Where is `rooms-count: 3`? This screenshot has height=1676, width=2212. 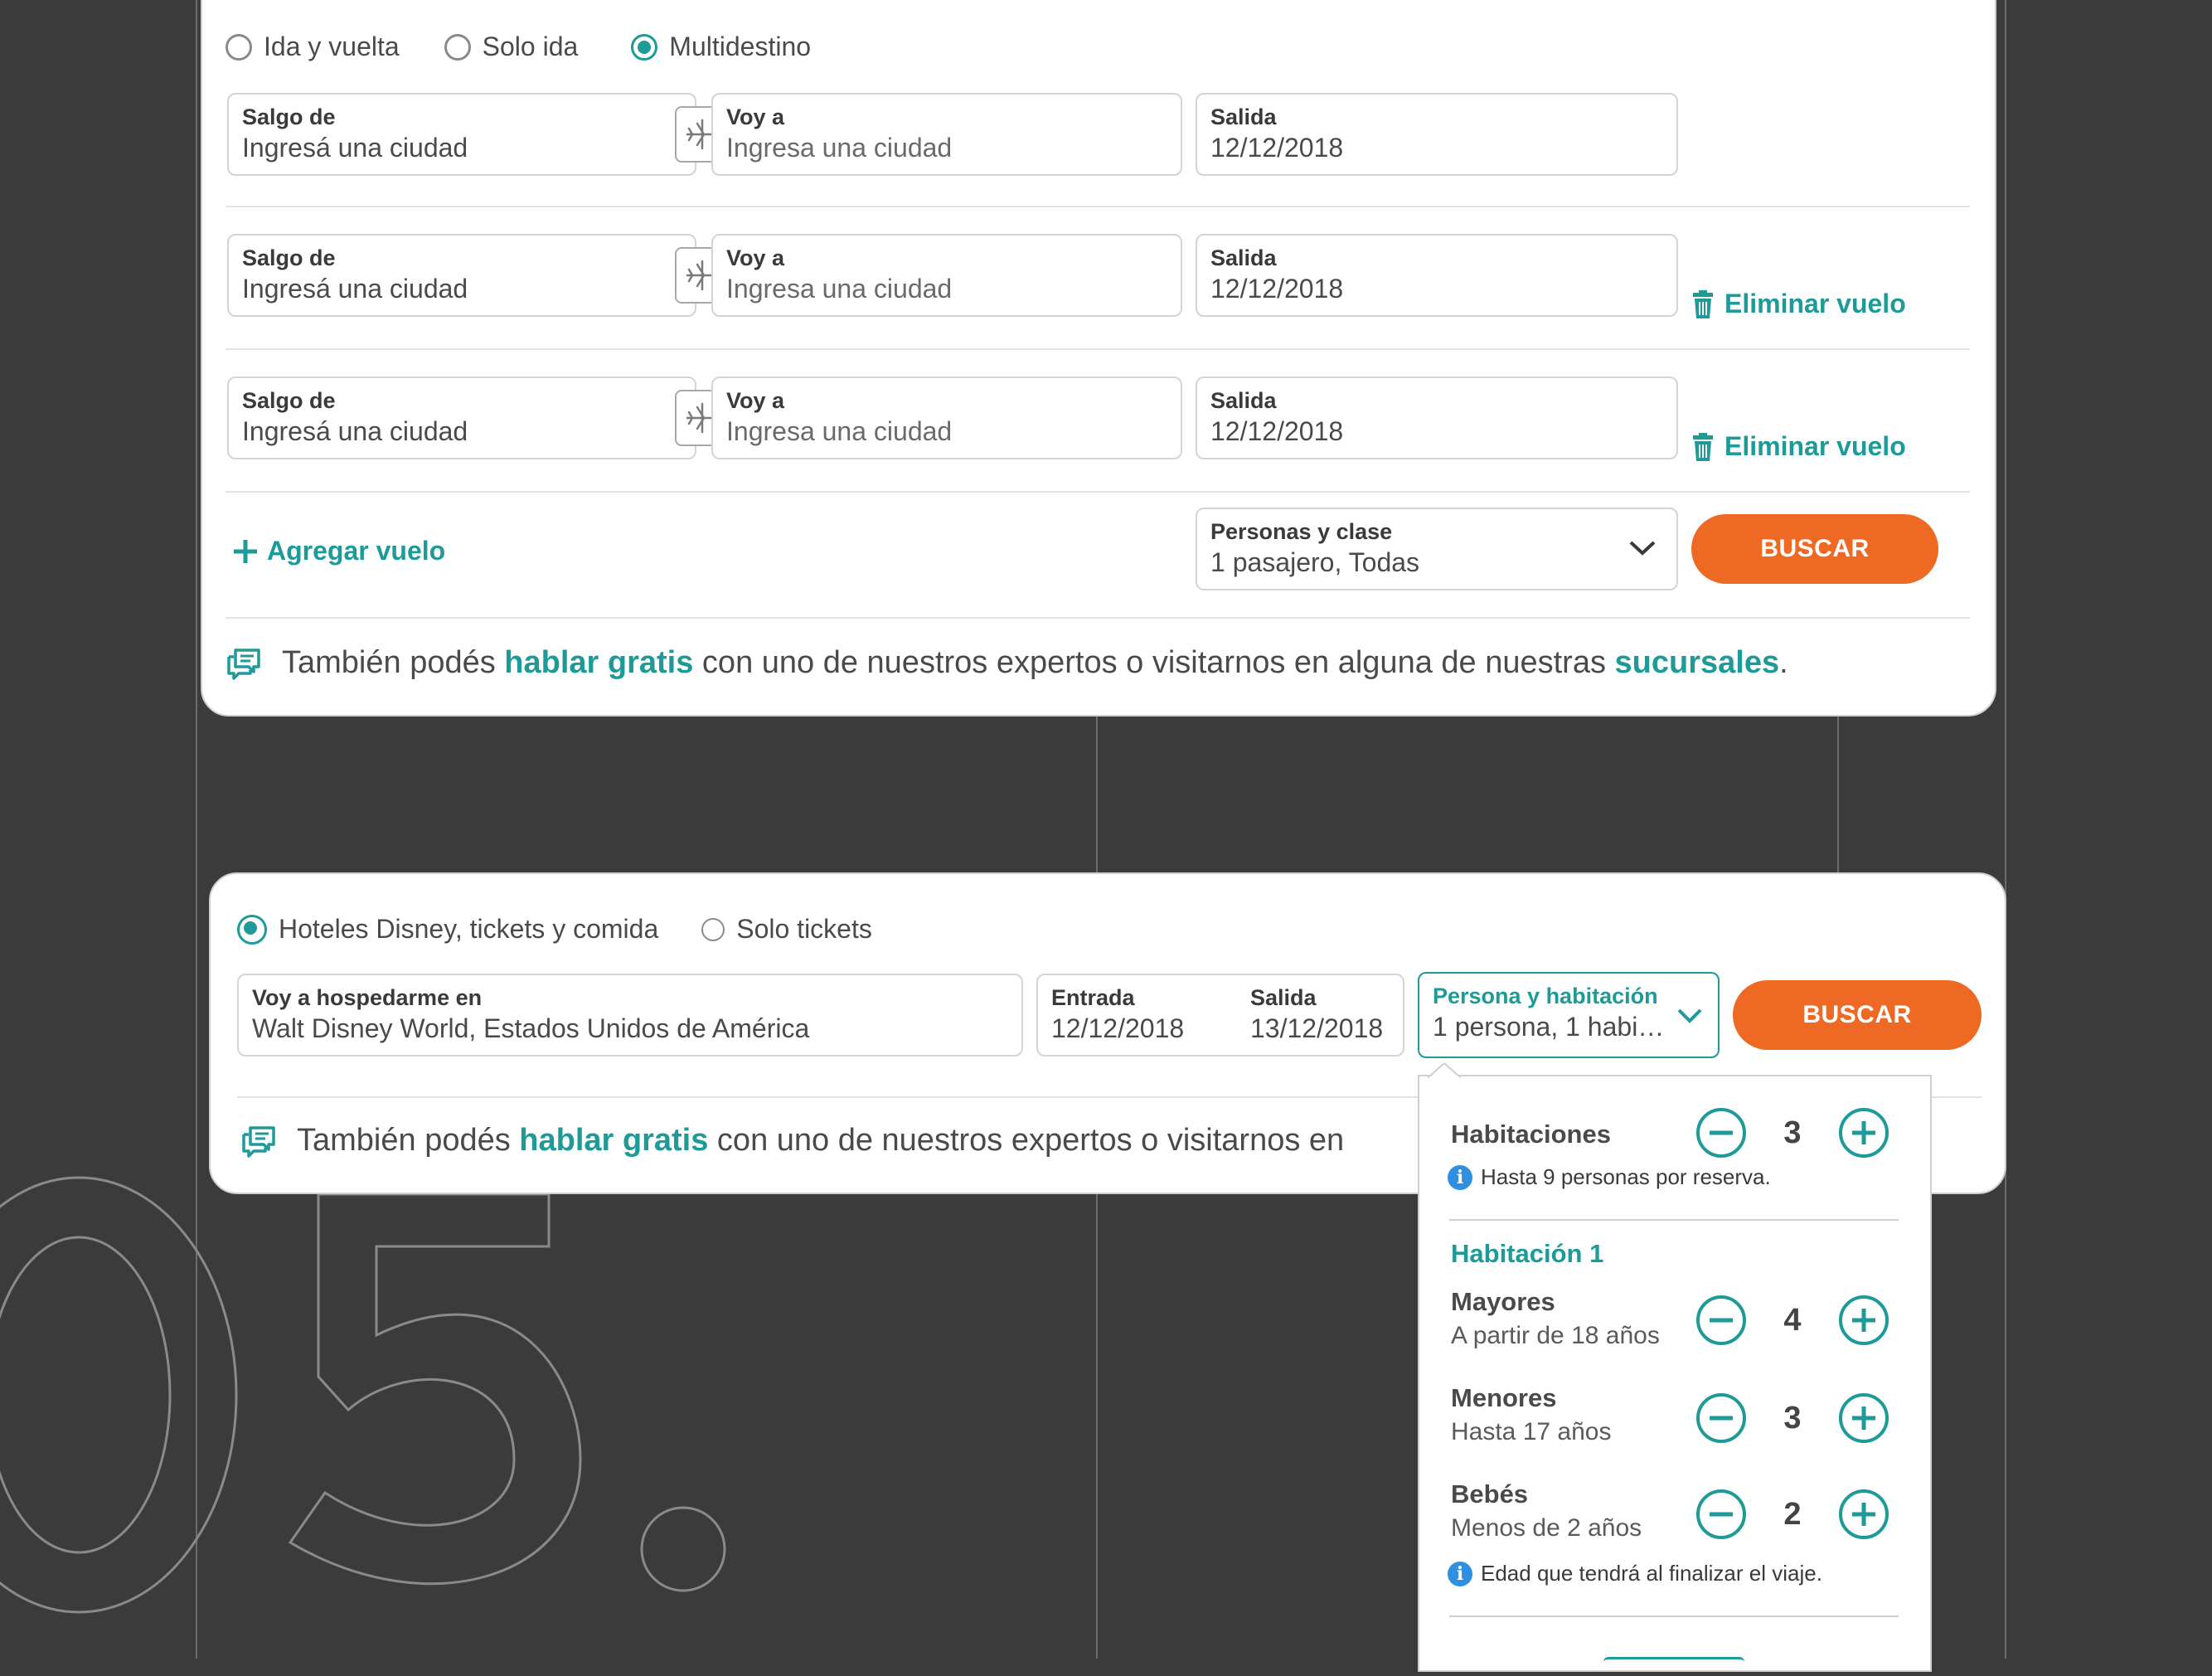 rooms-count: 3 is located at coordinates (1792, 1132).